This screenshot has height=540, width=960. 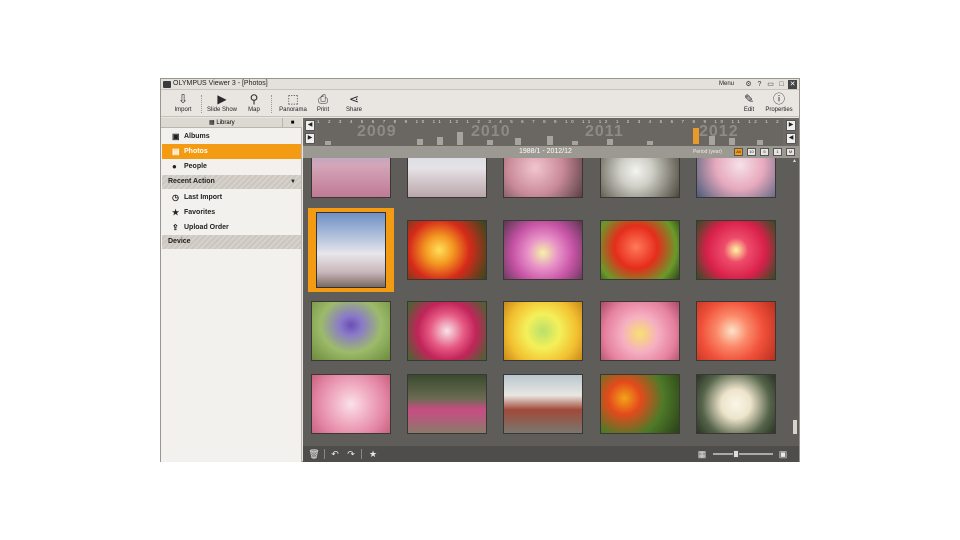 What do you see at coordinates (640, 404) in the screenshot?
I see `photo-thumbnail-marigolds` at bounding box center [640, 404].